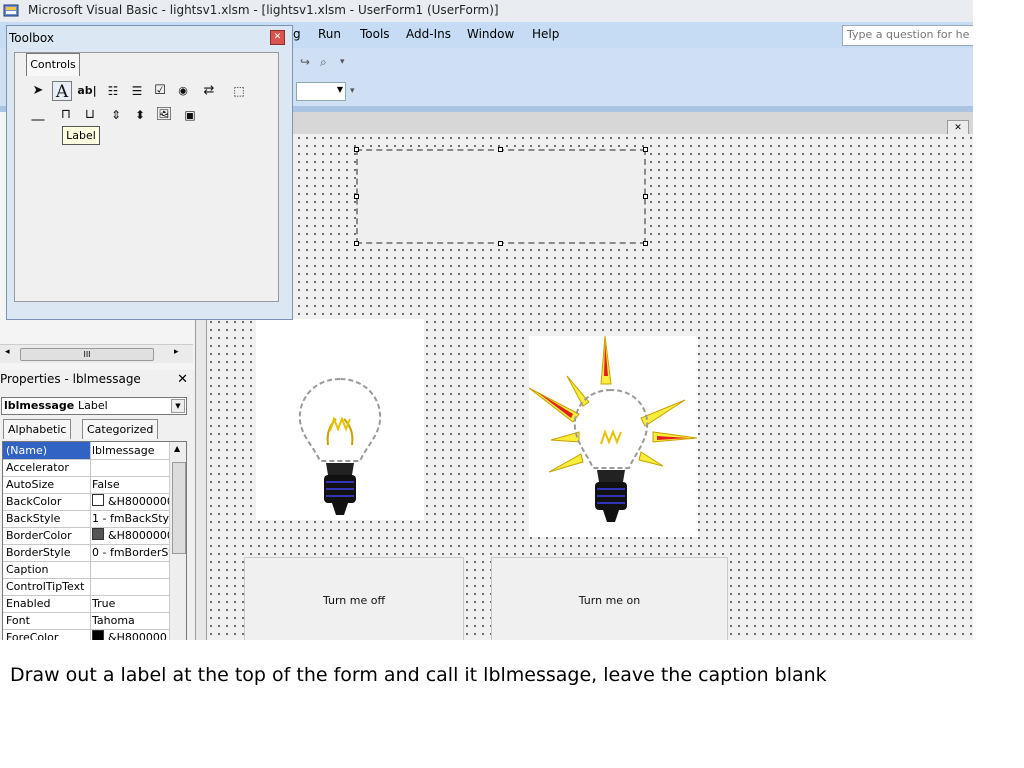 The width and height of the screenshot is (1024, 768). Describe the element at coordinates (428, 34) in the screenshot. I see `menu-add-ins: Add-Ins` at that location.